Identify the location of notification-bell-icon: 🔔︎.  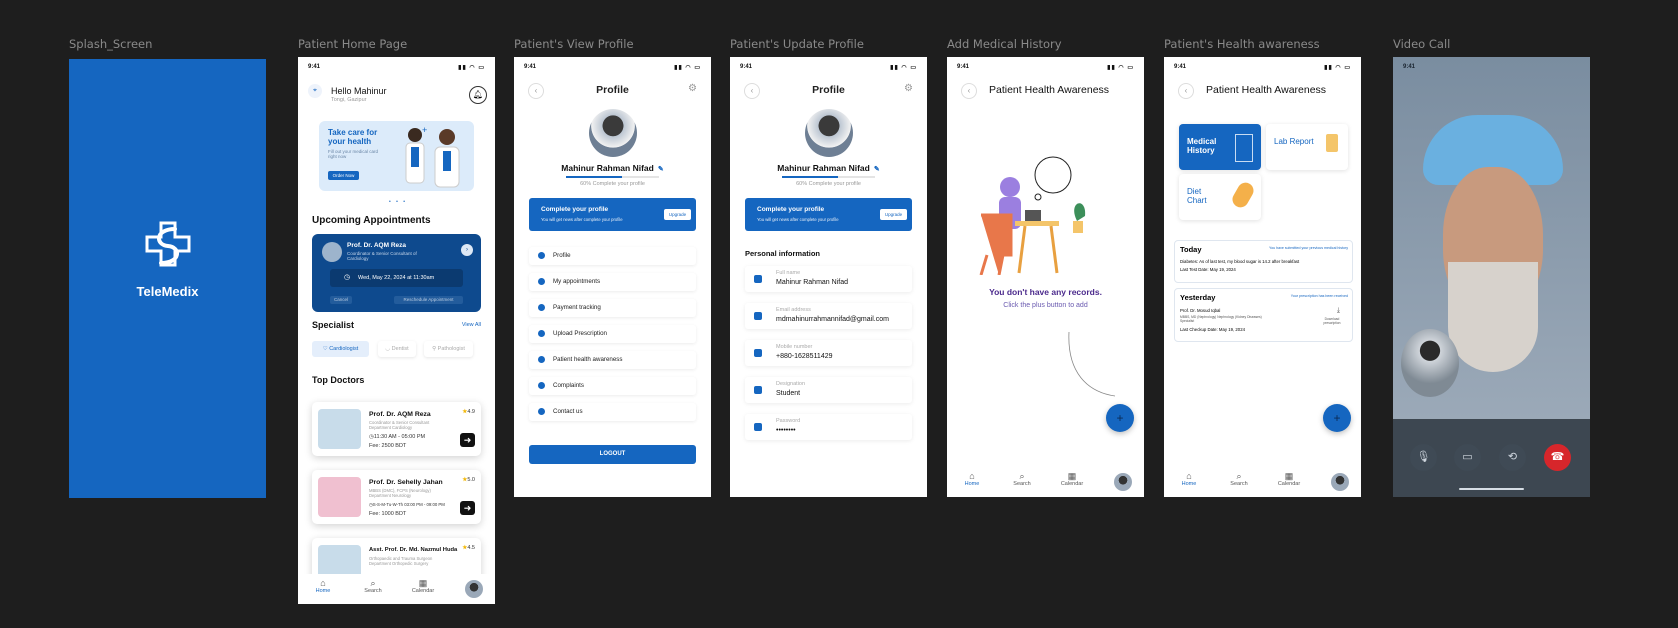
(478, 95).